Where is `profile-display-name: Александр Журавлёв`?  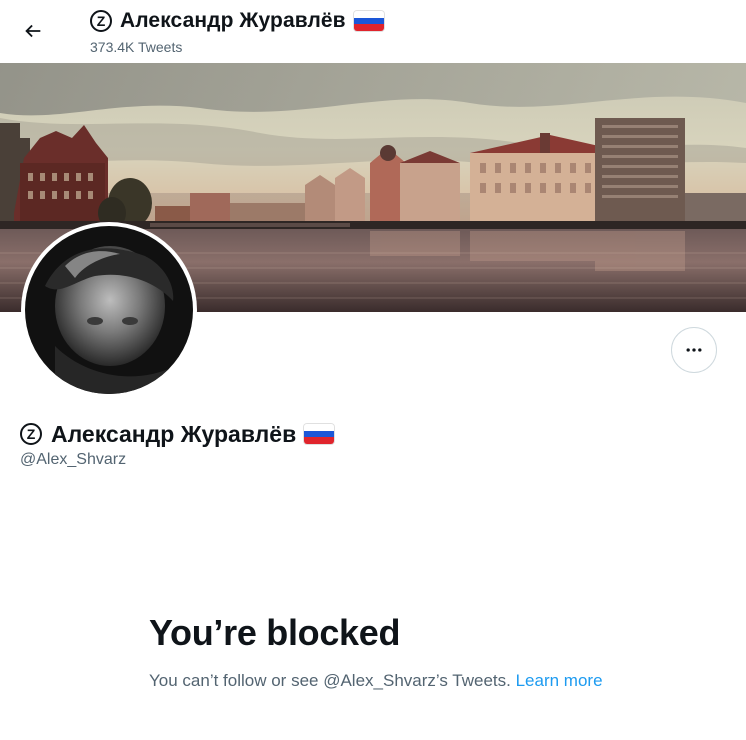 profile-display-name: Александр Журавлёв is located at coordinates (174, 433).